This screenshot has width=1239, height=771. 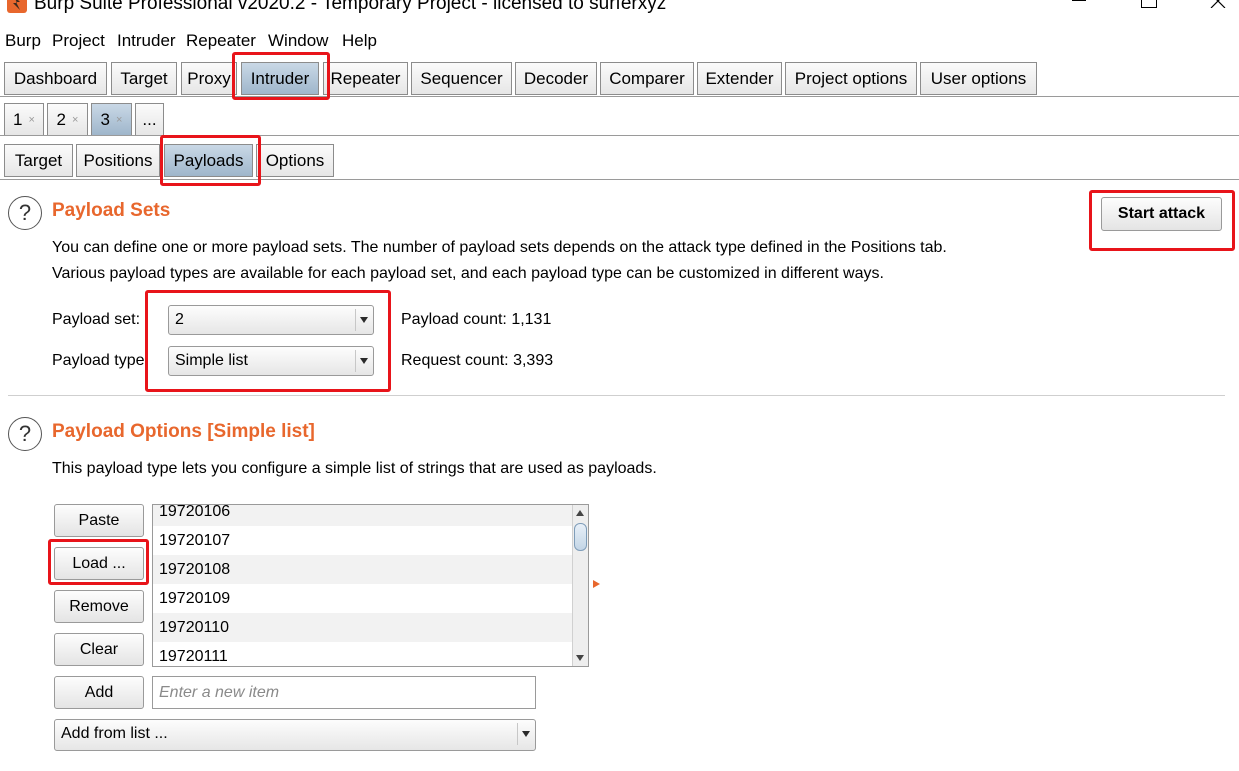 I want to click on list-item: 19720107, so click(x=363, y=540).